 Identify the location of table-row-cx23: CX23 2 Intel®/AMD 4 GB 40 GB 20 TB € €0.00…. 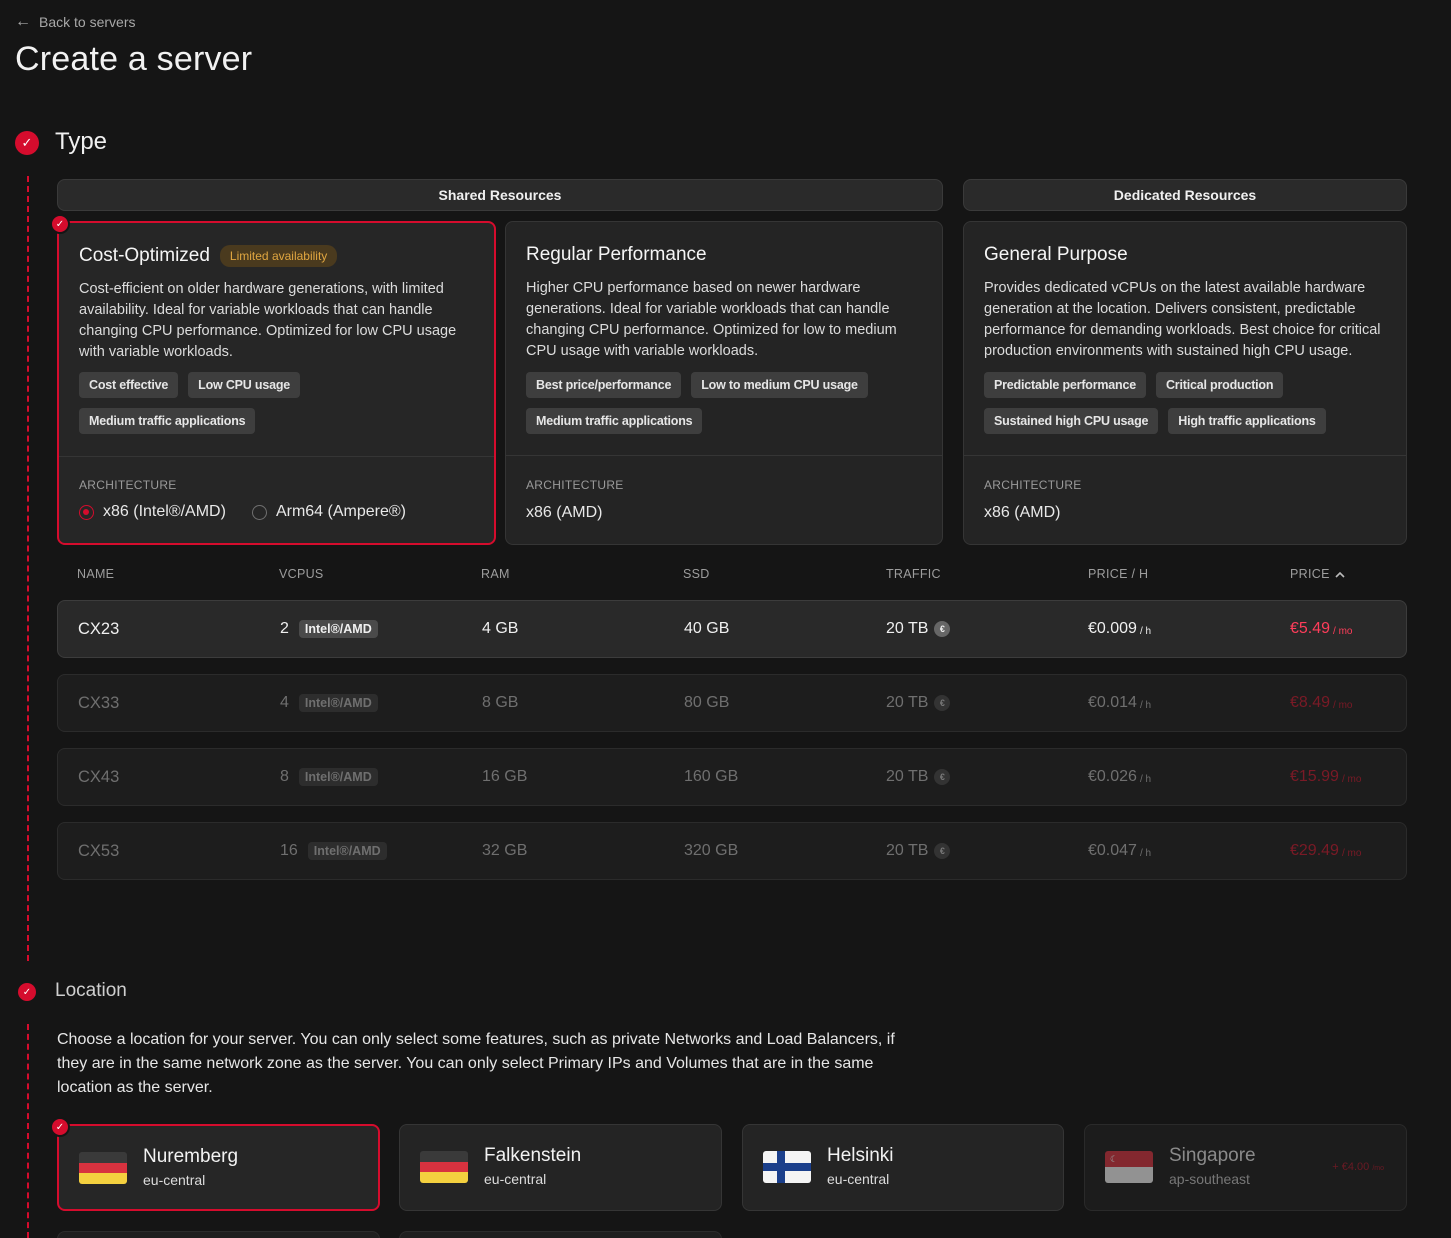
(732, 629).